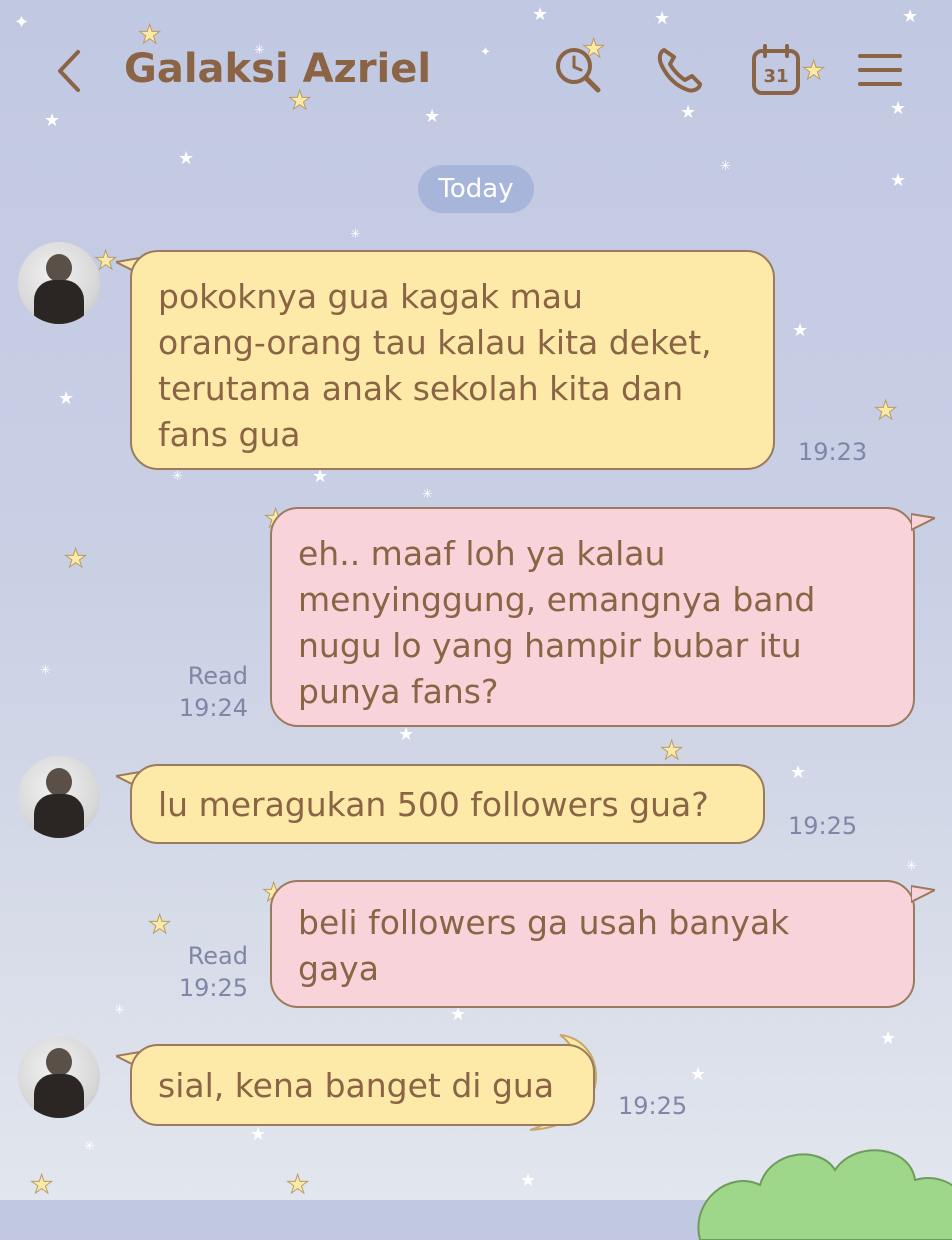  Describe the element at coordinates (204, 692) in the screenshot. I see `message-meta: Read 19:24` at that location.